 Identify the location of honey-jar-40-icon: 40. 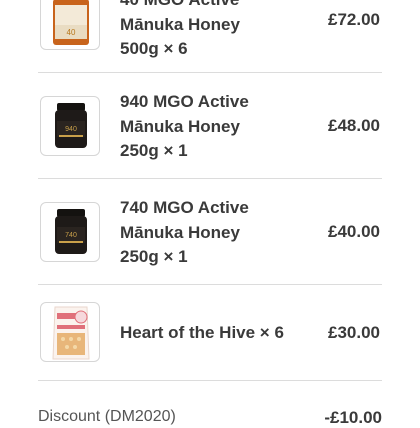
(70, 25).